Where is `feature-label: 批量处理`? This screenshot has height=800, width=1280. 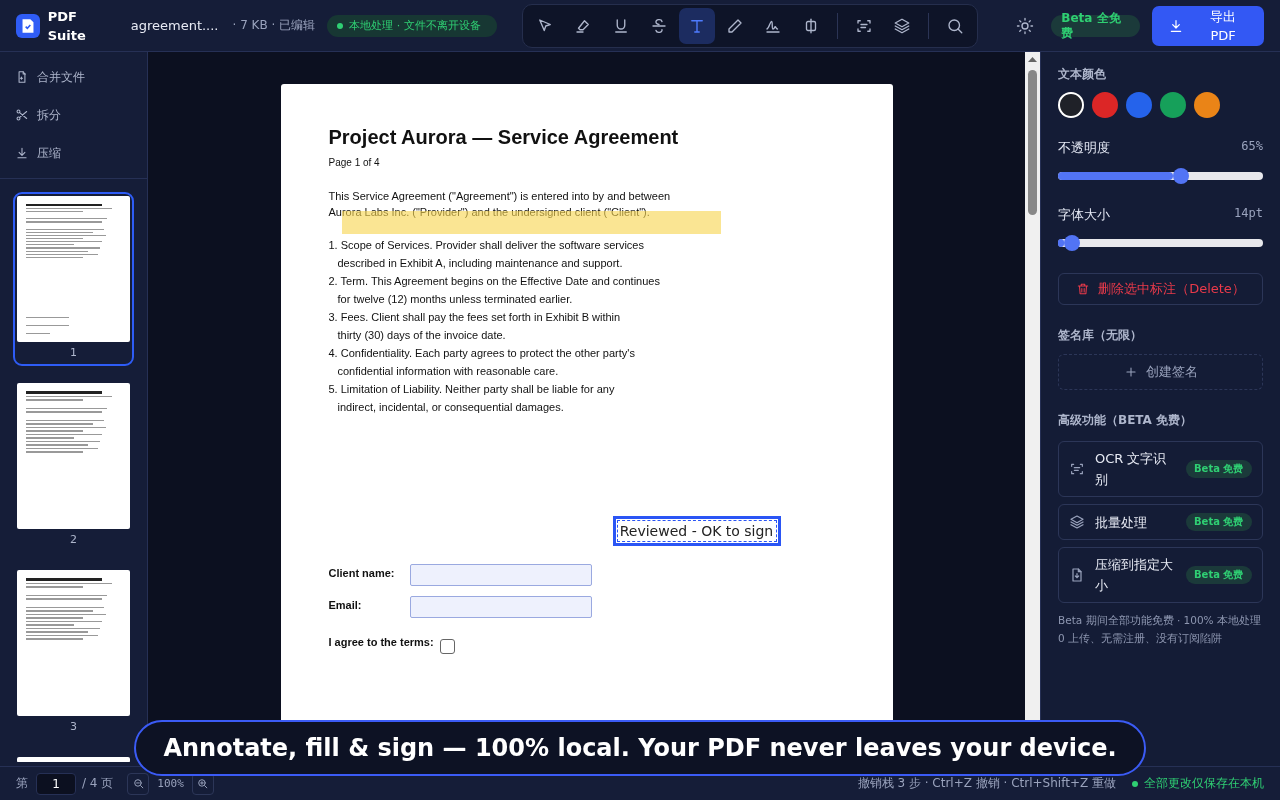 feature-label: 批量处理 is located at coordinates (1121, 522).